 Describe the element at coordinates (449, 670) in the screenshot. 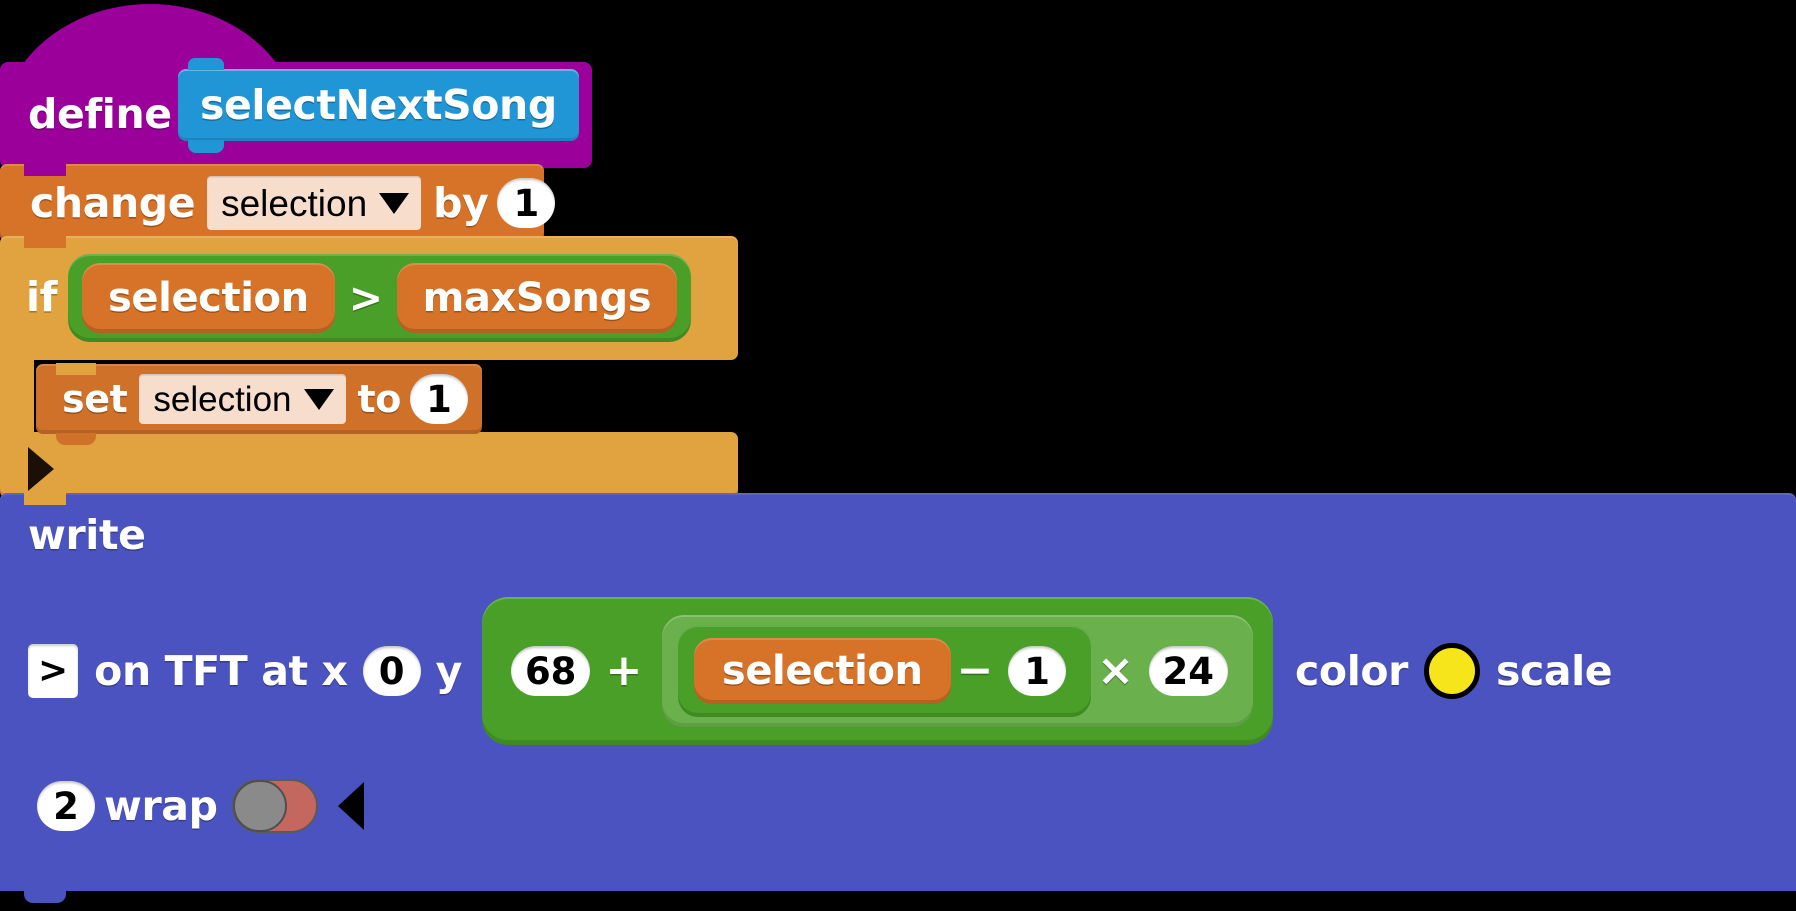

I see `write-y-label: y` at that location.